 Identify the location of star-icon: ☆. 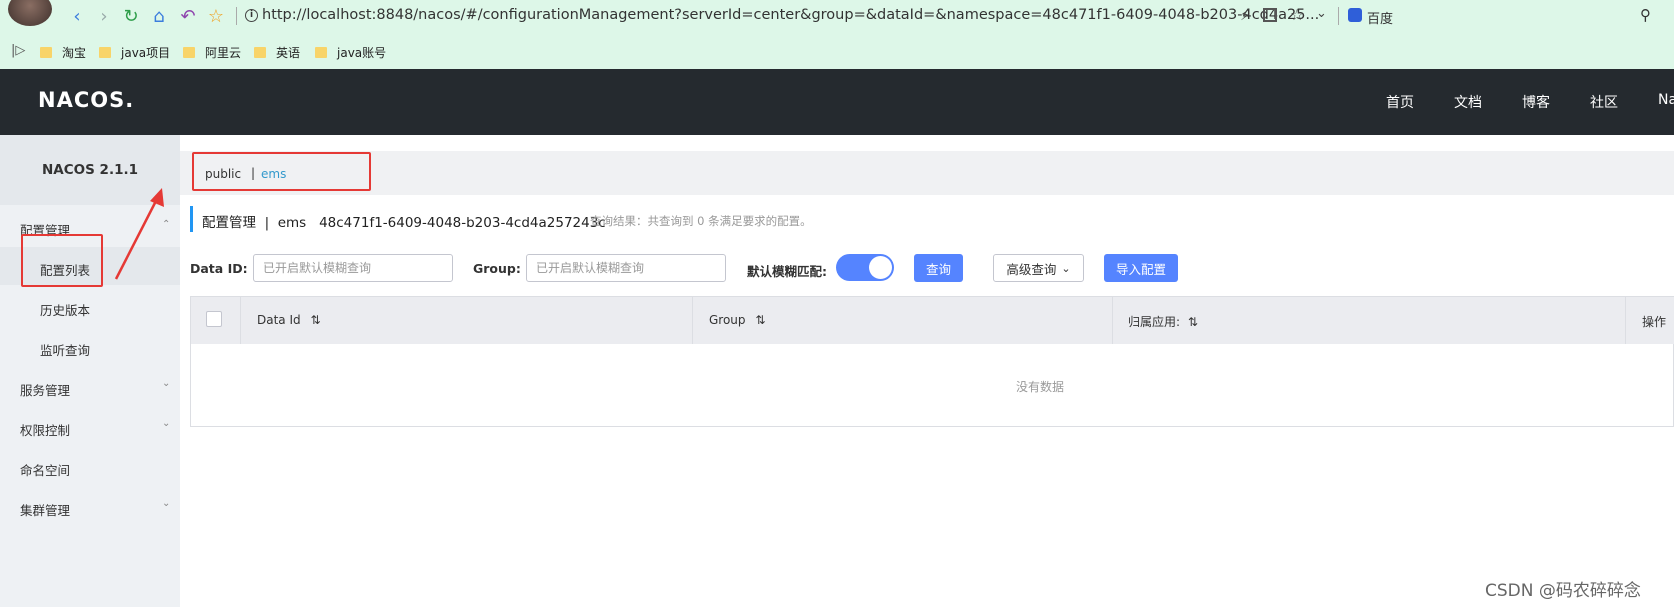
(216, 16).